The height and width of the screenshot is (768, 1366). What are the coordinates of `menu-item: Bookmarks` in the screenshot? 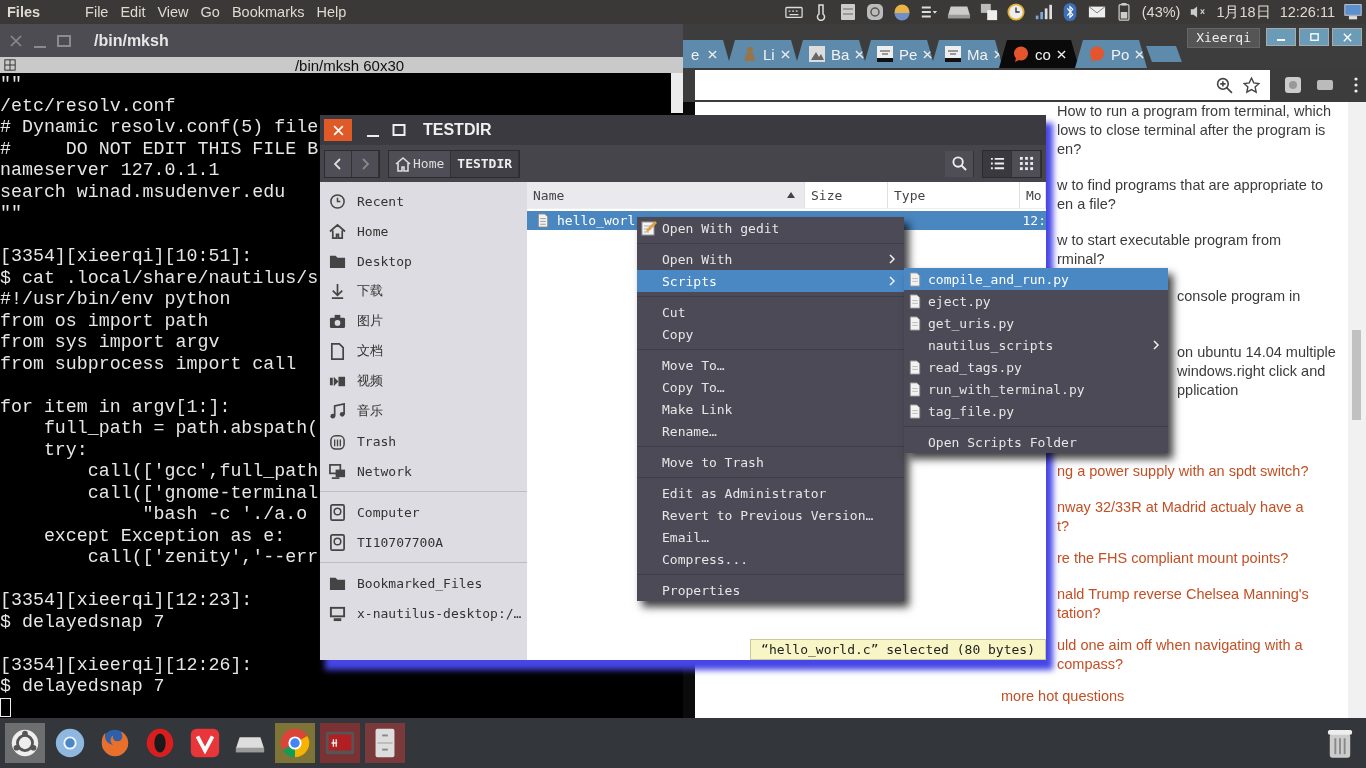 It's located at (268, 12).